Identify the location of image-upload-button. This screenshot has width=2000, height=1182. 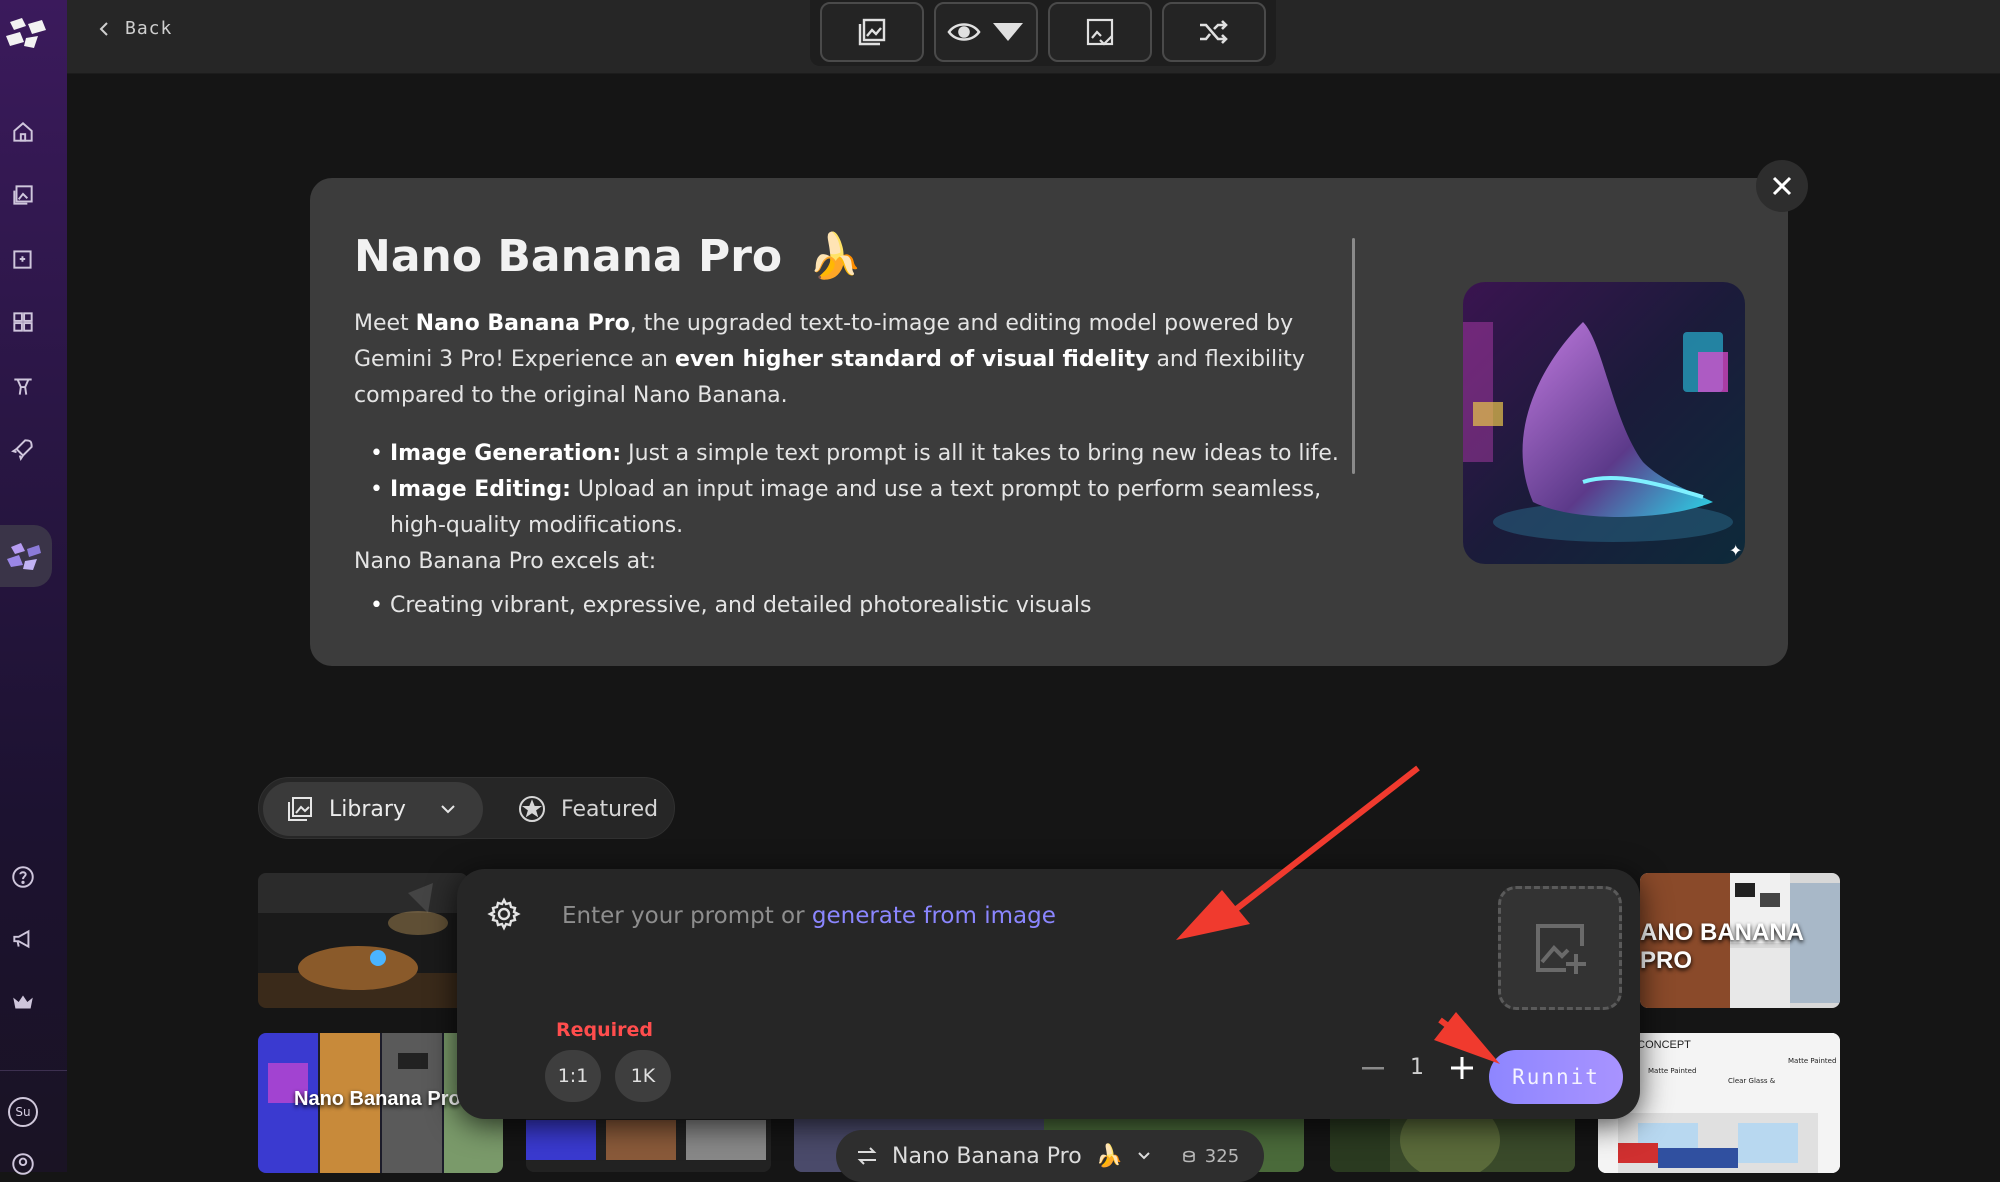
(1560, 948).